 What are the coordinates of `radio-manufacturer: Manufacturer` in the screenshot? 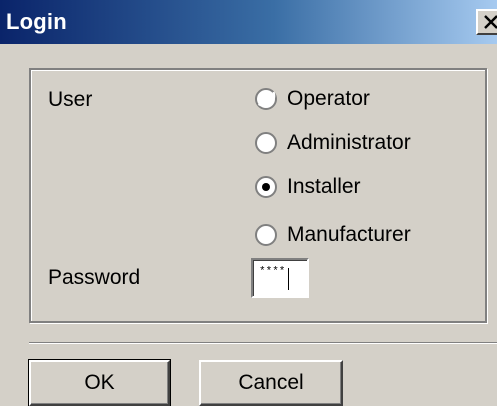 It's located at (355, 236).